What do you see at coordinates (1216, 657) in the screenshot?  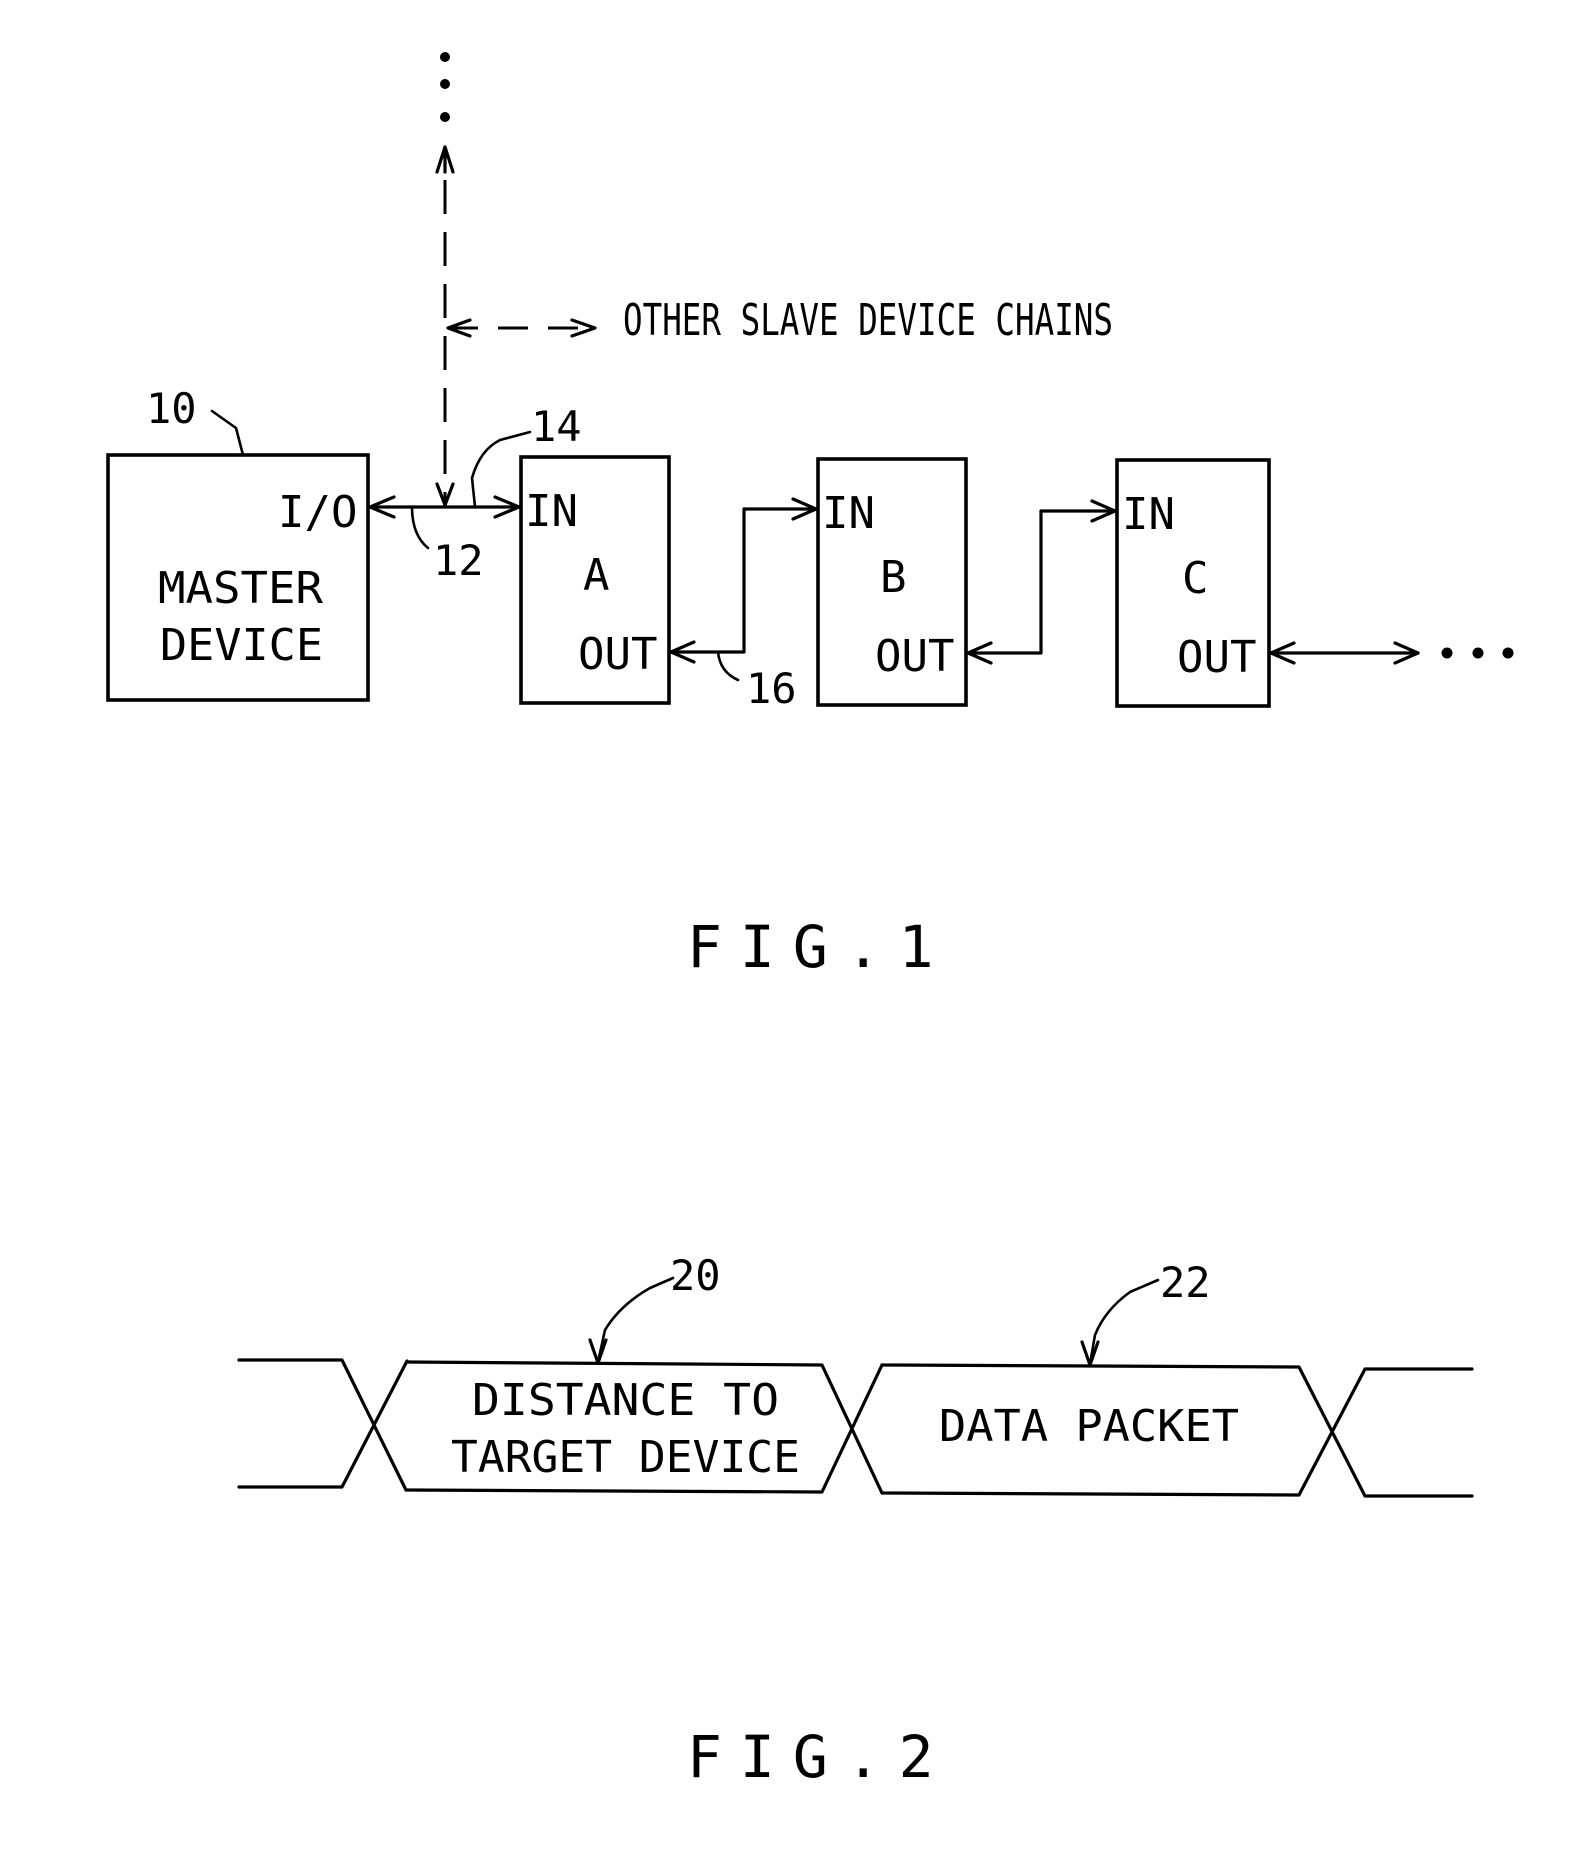 I see `slave-c-out-label: OUT` at bounding box center [1216, 657].